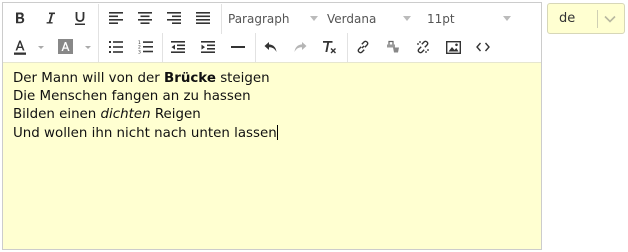 The height and width of the screenshot is (252, 628). I want to click on format-block-value: Paragraph, so click(259, 19).